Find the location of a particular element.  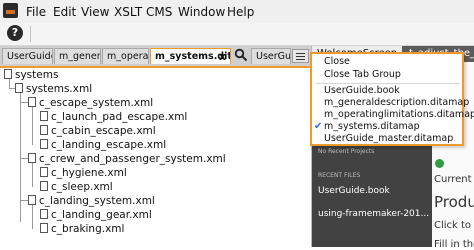

tab-userguide-book: UserGuide.b is located at coordinates (27, 56).